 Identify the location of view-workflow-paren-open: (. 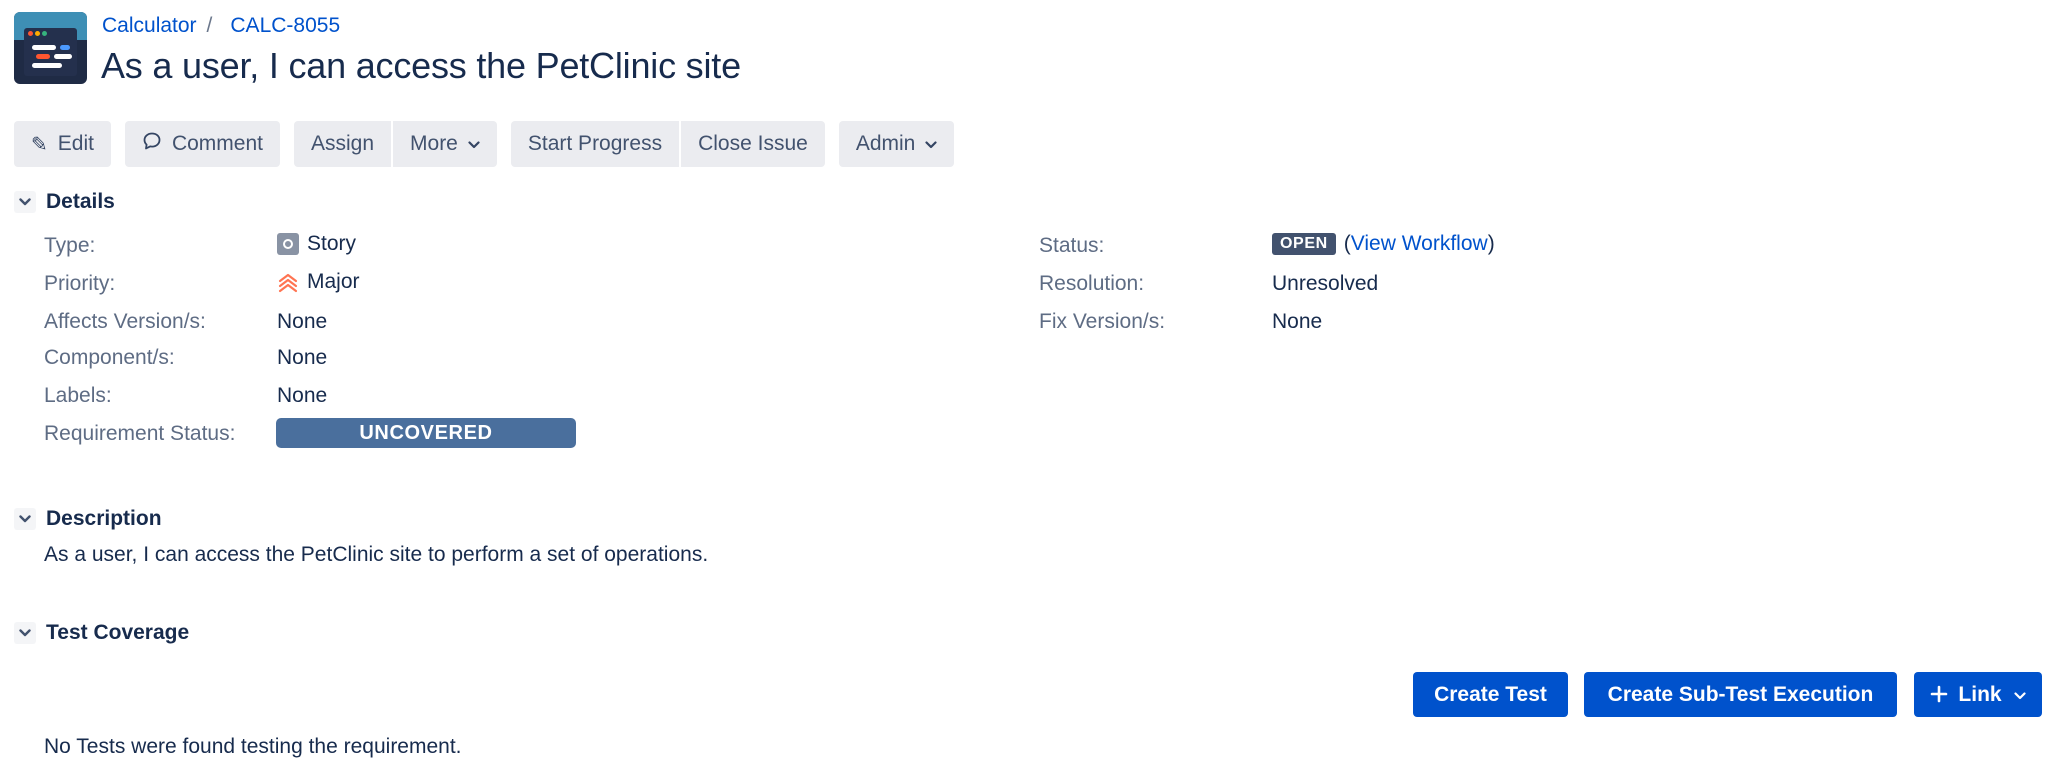
(1347, 243).